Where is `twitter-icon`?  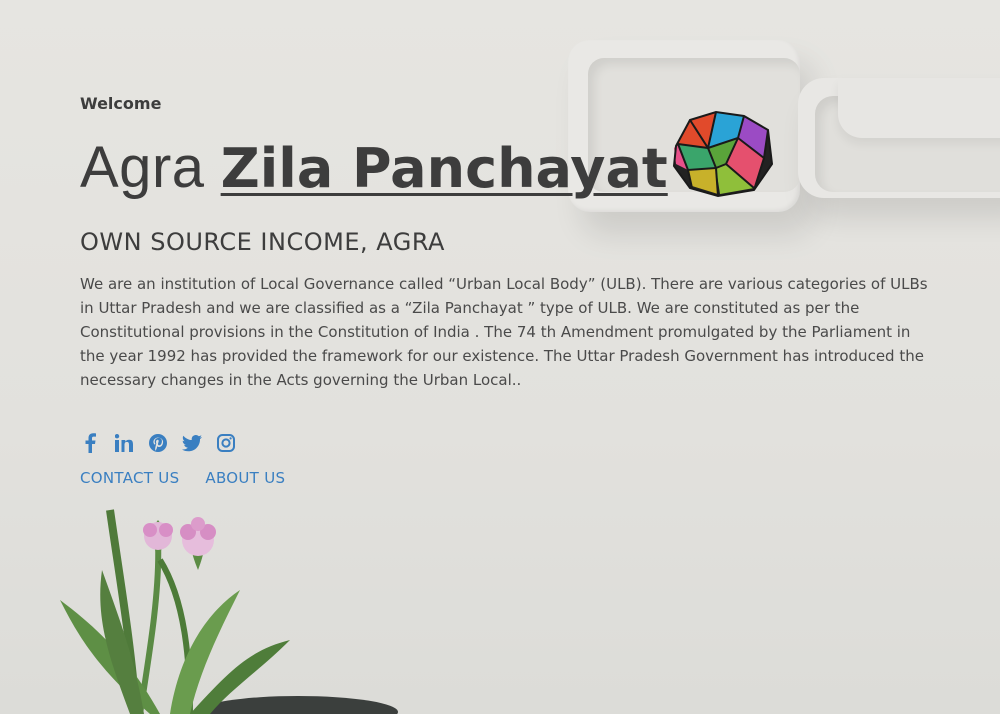 twitter-icon is located at coordinates (192, 443).